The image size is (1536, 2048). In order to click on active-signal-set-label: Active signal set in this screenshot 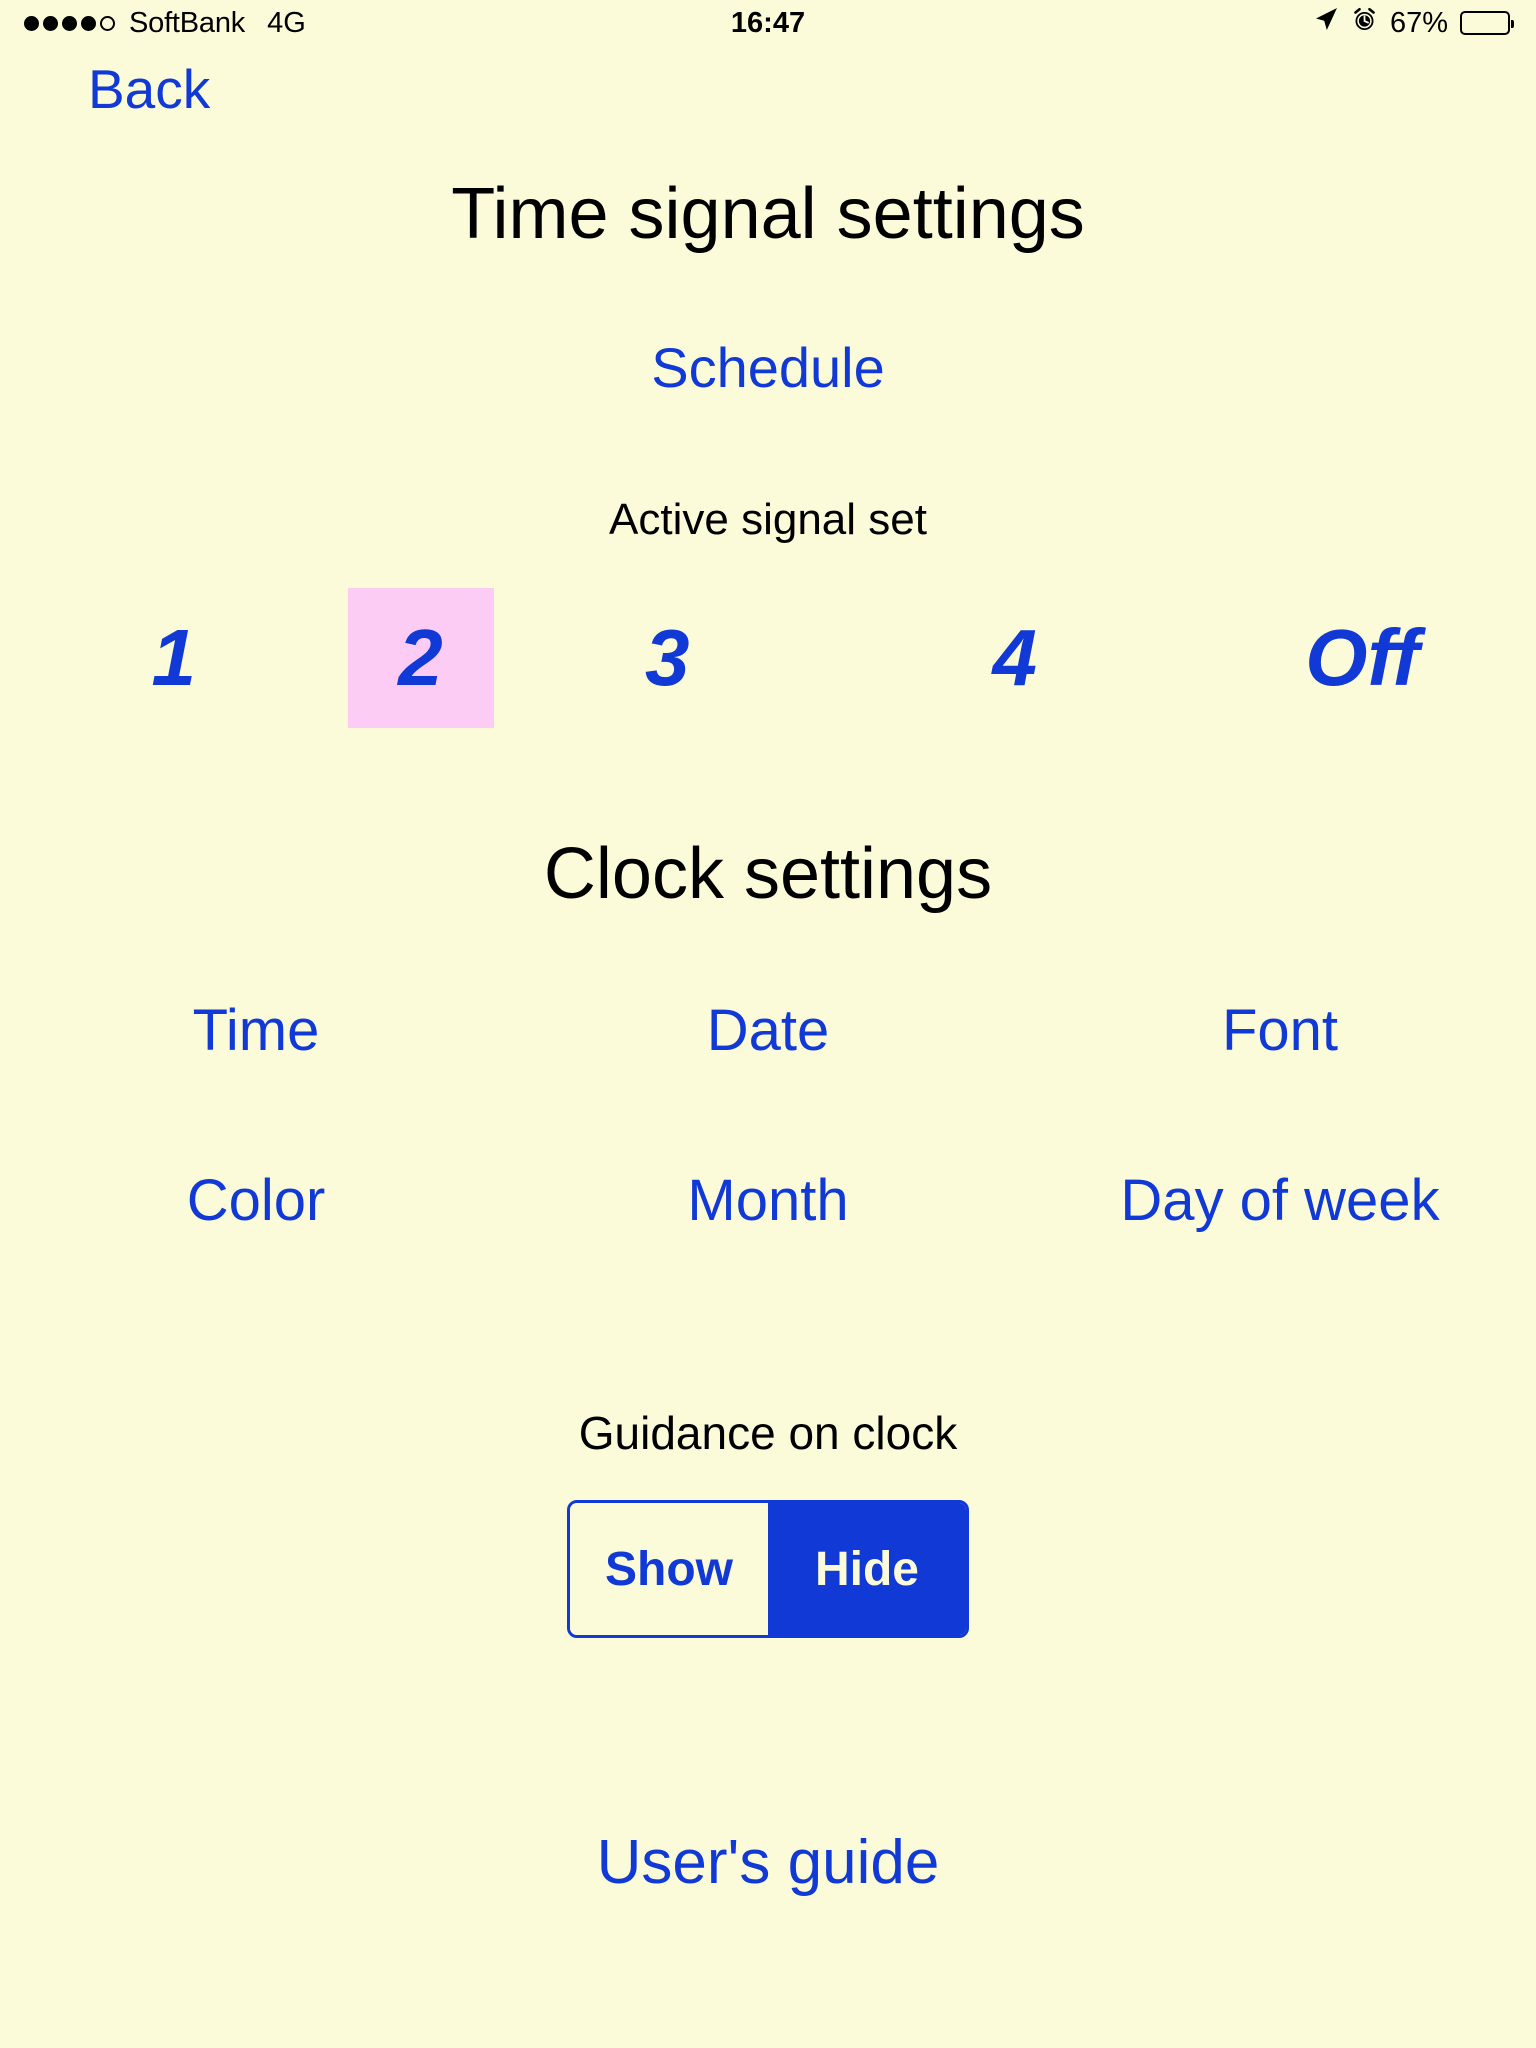, I will do `click(768, 519)`.